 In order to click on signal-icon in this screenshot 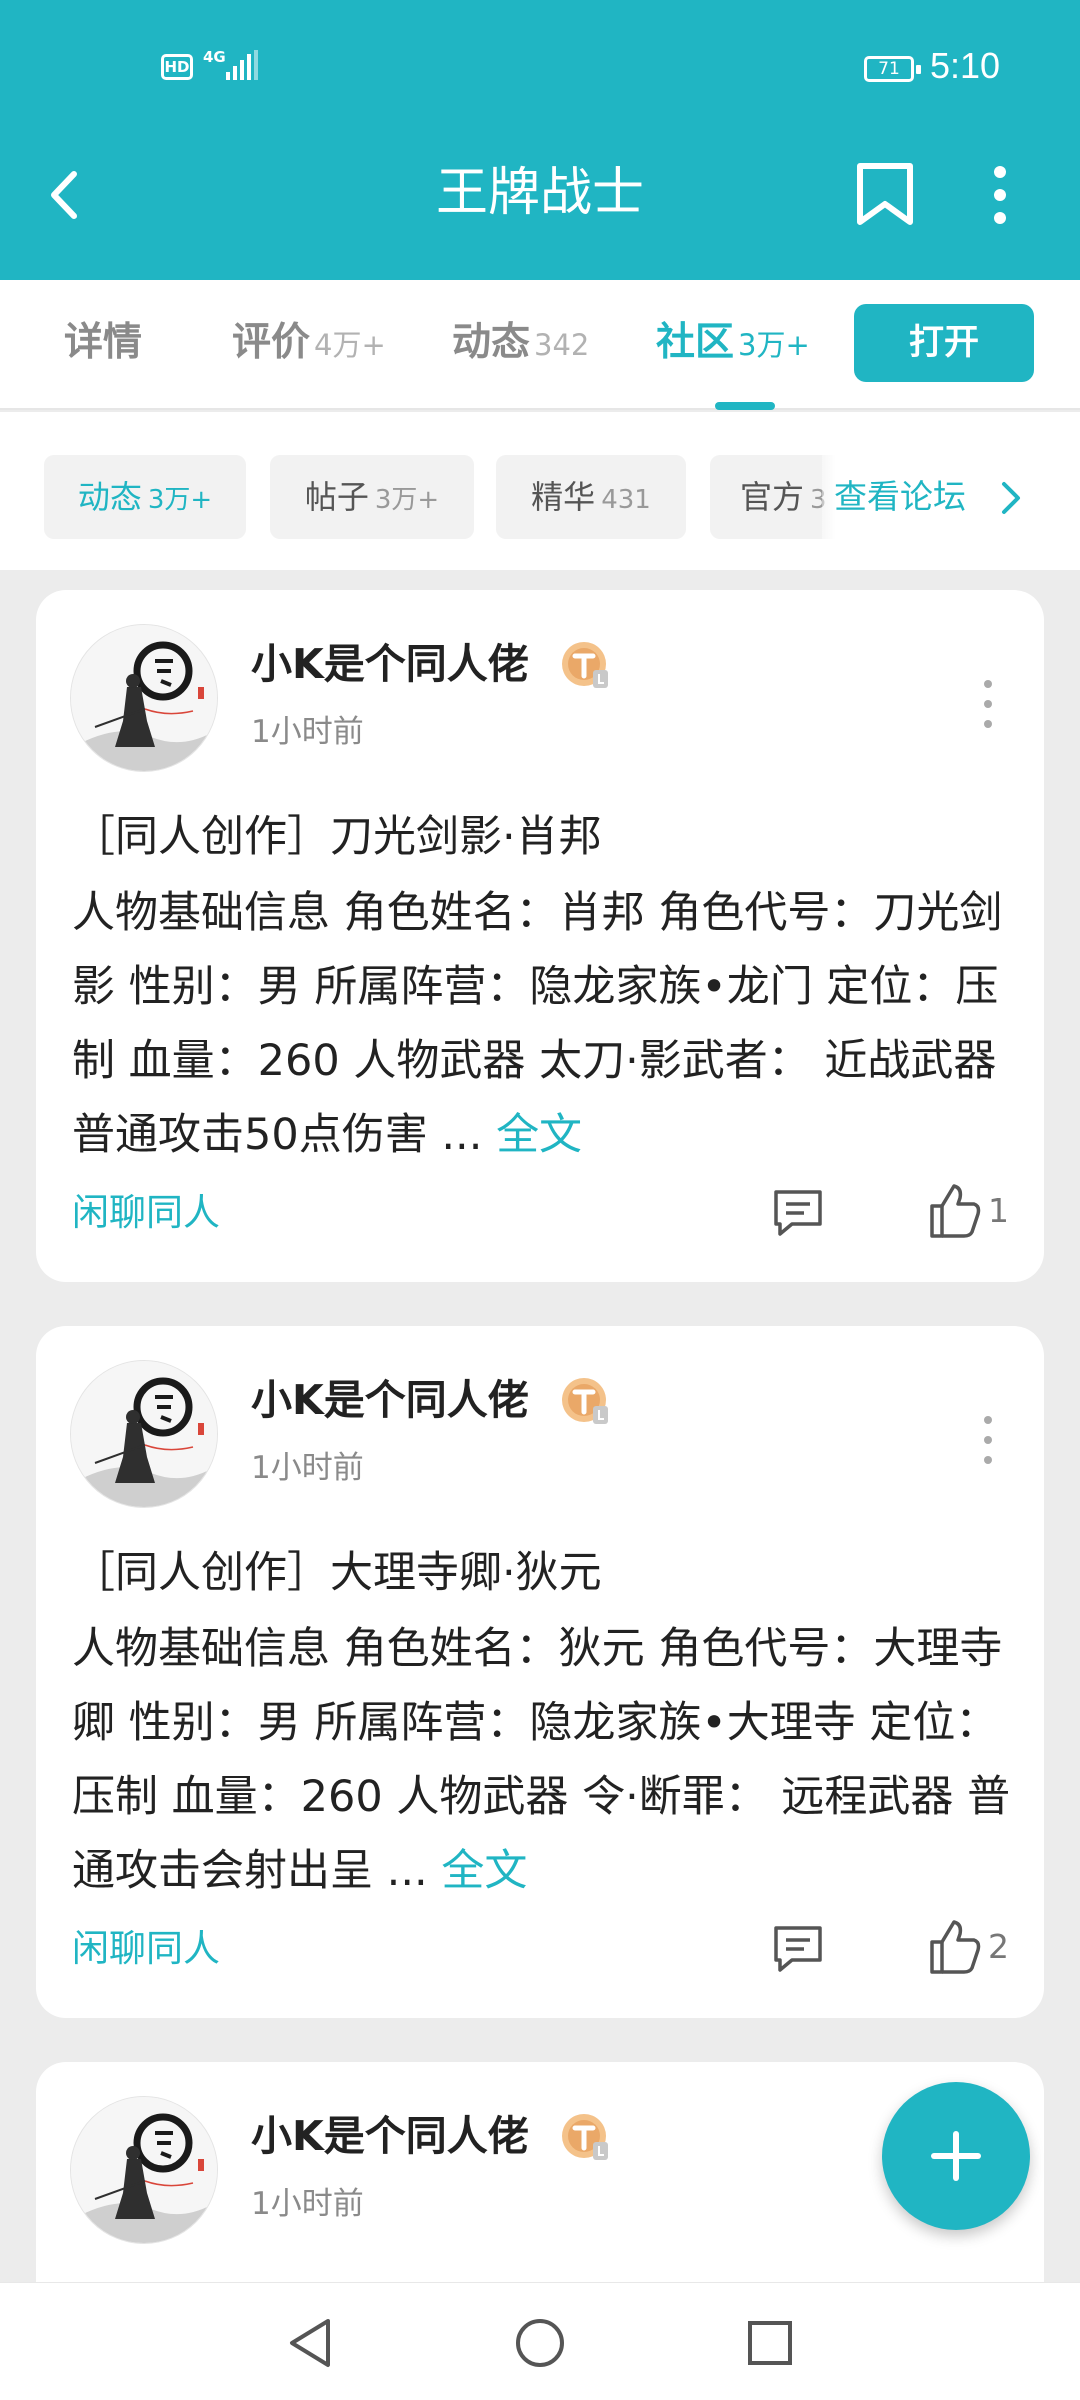, I will do `click(242, 65)`.